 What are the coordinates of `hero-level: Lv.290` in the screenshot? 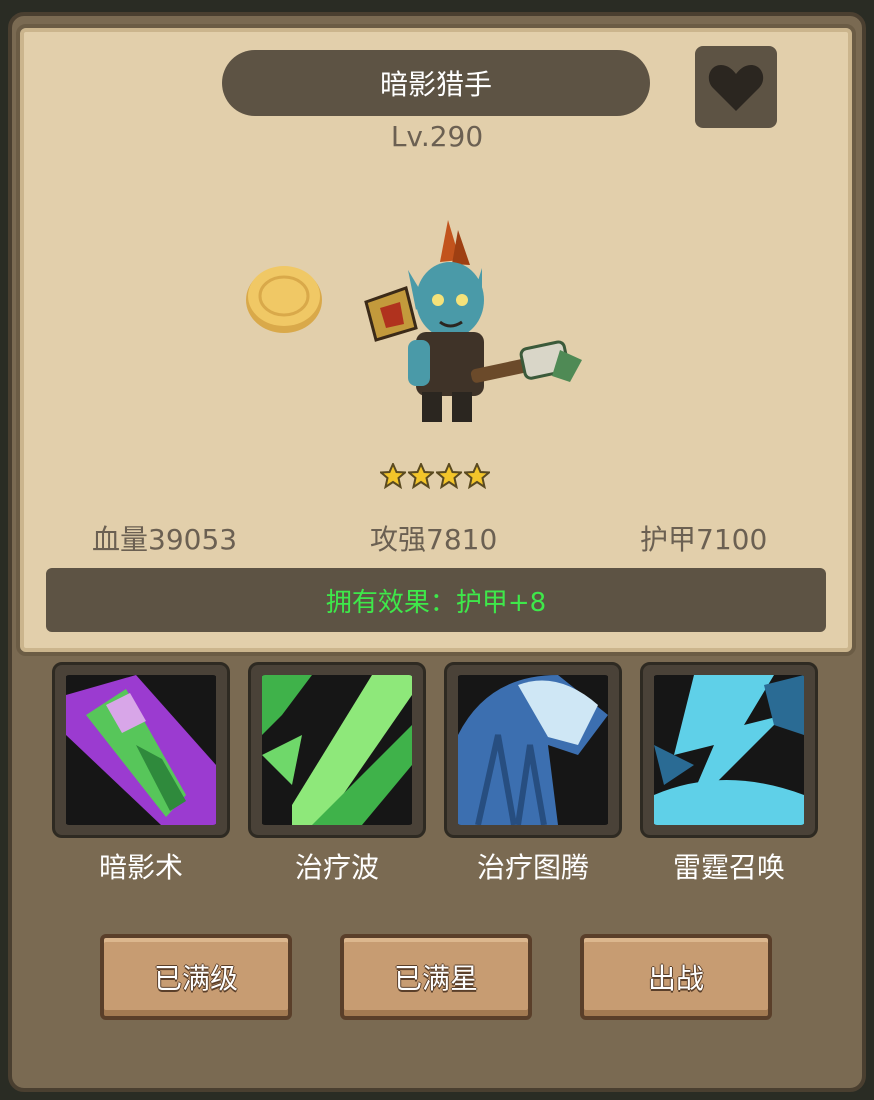 It's located at (437, 136).